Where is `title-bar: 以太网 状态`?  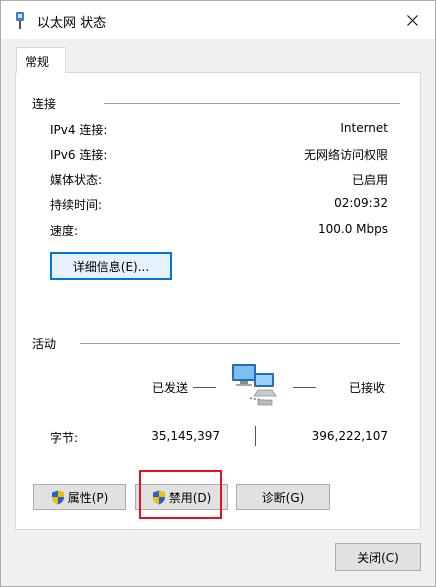 title-bar: 以太网 状态 is located at coordinates (218, 20).